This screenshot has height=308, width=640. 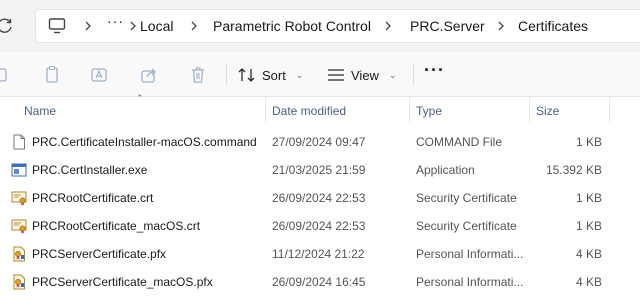 I want to click on file-name: PRC.CertInstaller.exe, so click(x=90, y=170).